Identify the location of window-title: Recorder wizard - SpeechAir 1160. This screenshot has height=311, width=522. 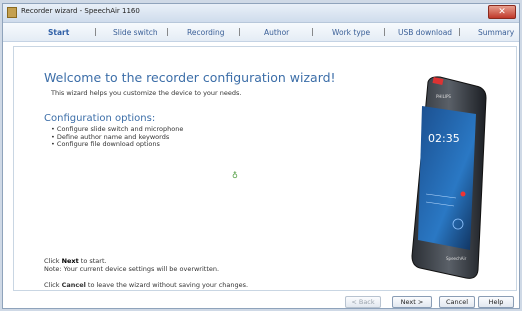
(80, 11).